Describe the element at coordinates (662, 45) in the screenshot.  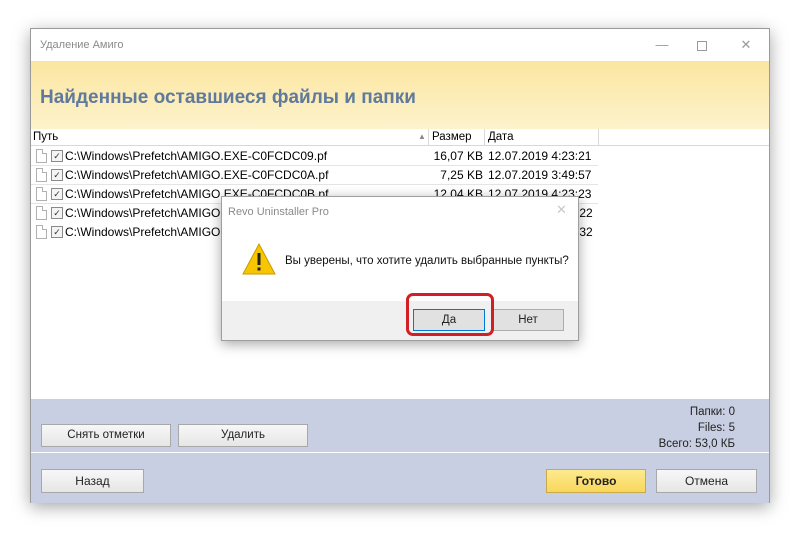
I see `minimize-icon: —` at that location.